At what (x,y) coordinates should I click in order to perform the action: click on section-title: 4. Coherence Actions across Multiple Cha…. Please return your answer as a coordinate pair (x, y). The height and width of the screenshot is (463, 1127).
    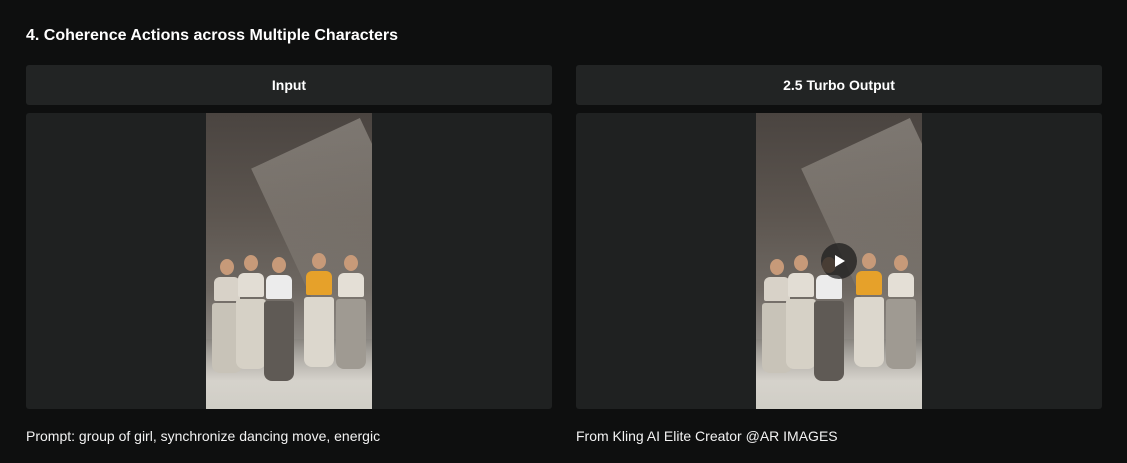
    Looking at the image, I should click on (212, 35).